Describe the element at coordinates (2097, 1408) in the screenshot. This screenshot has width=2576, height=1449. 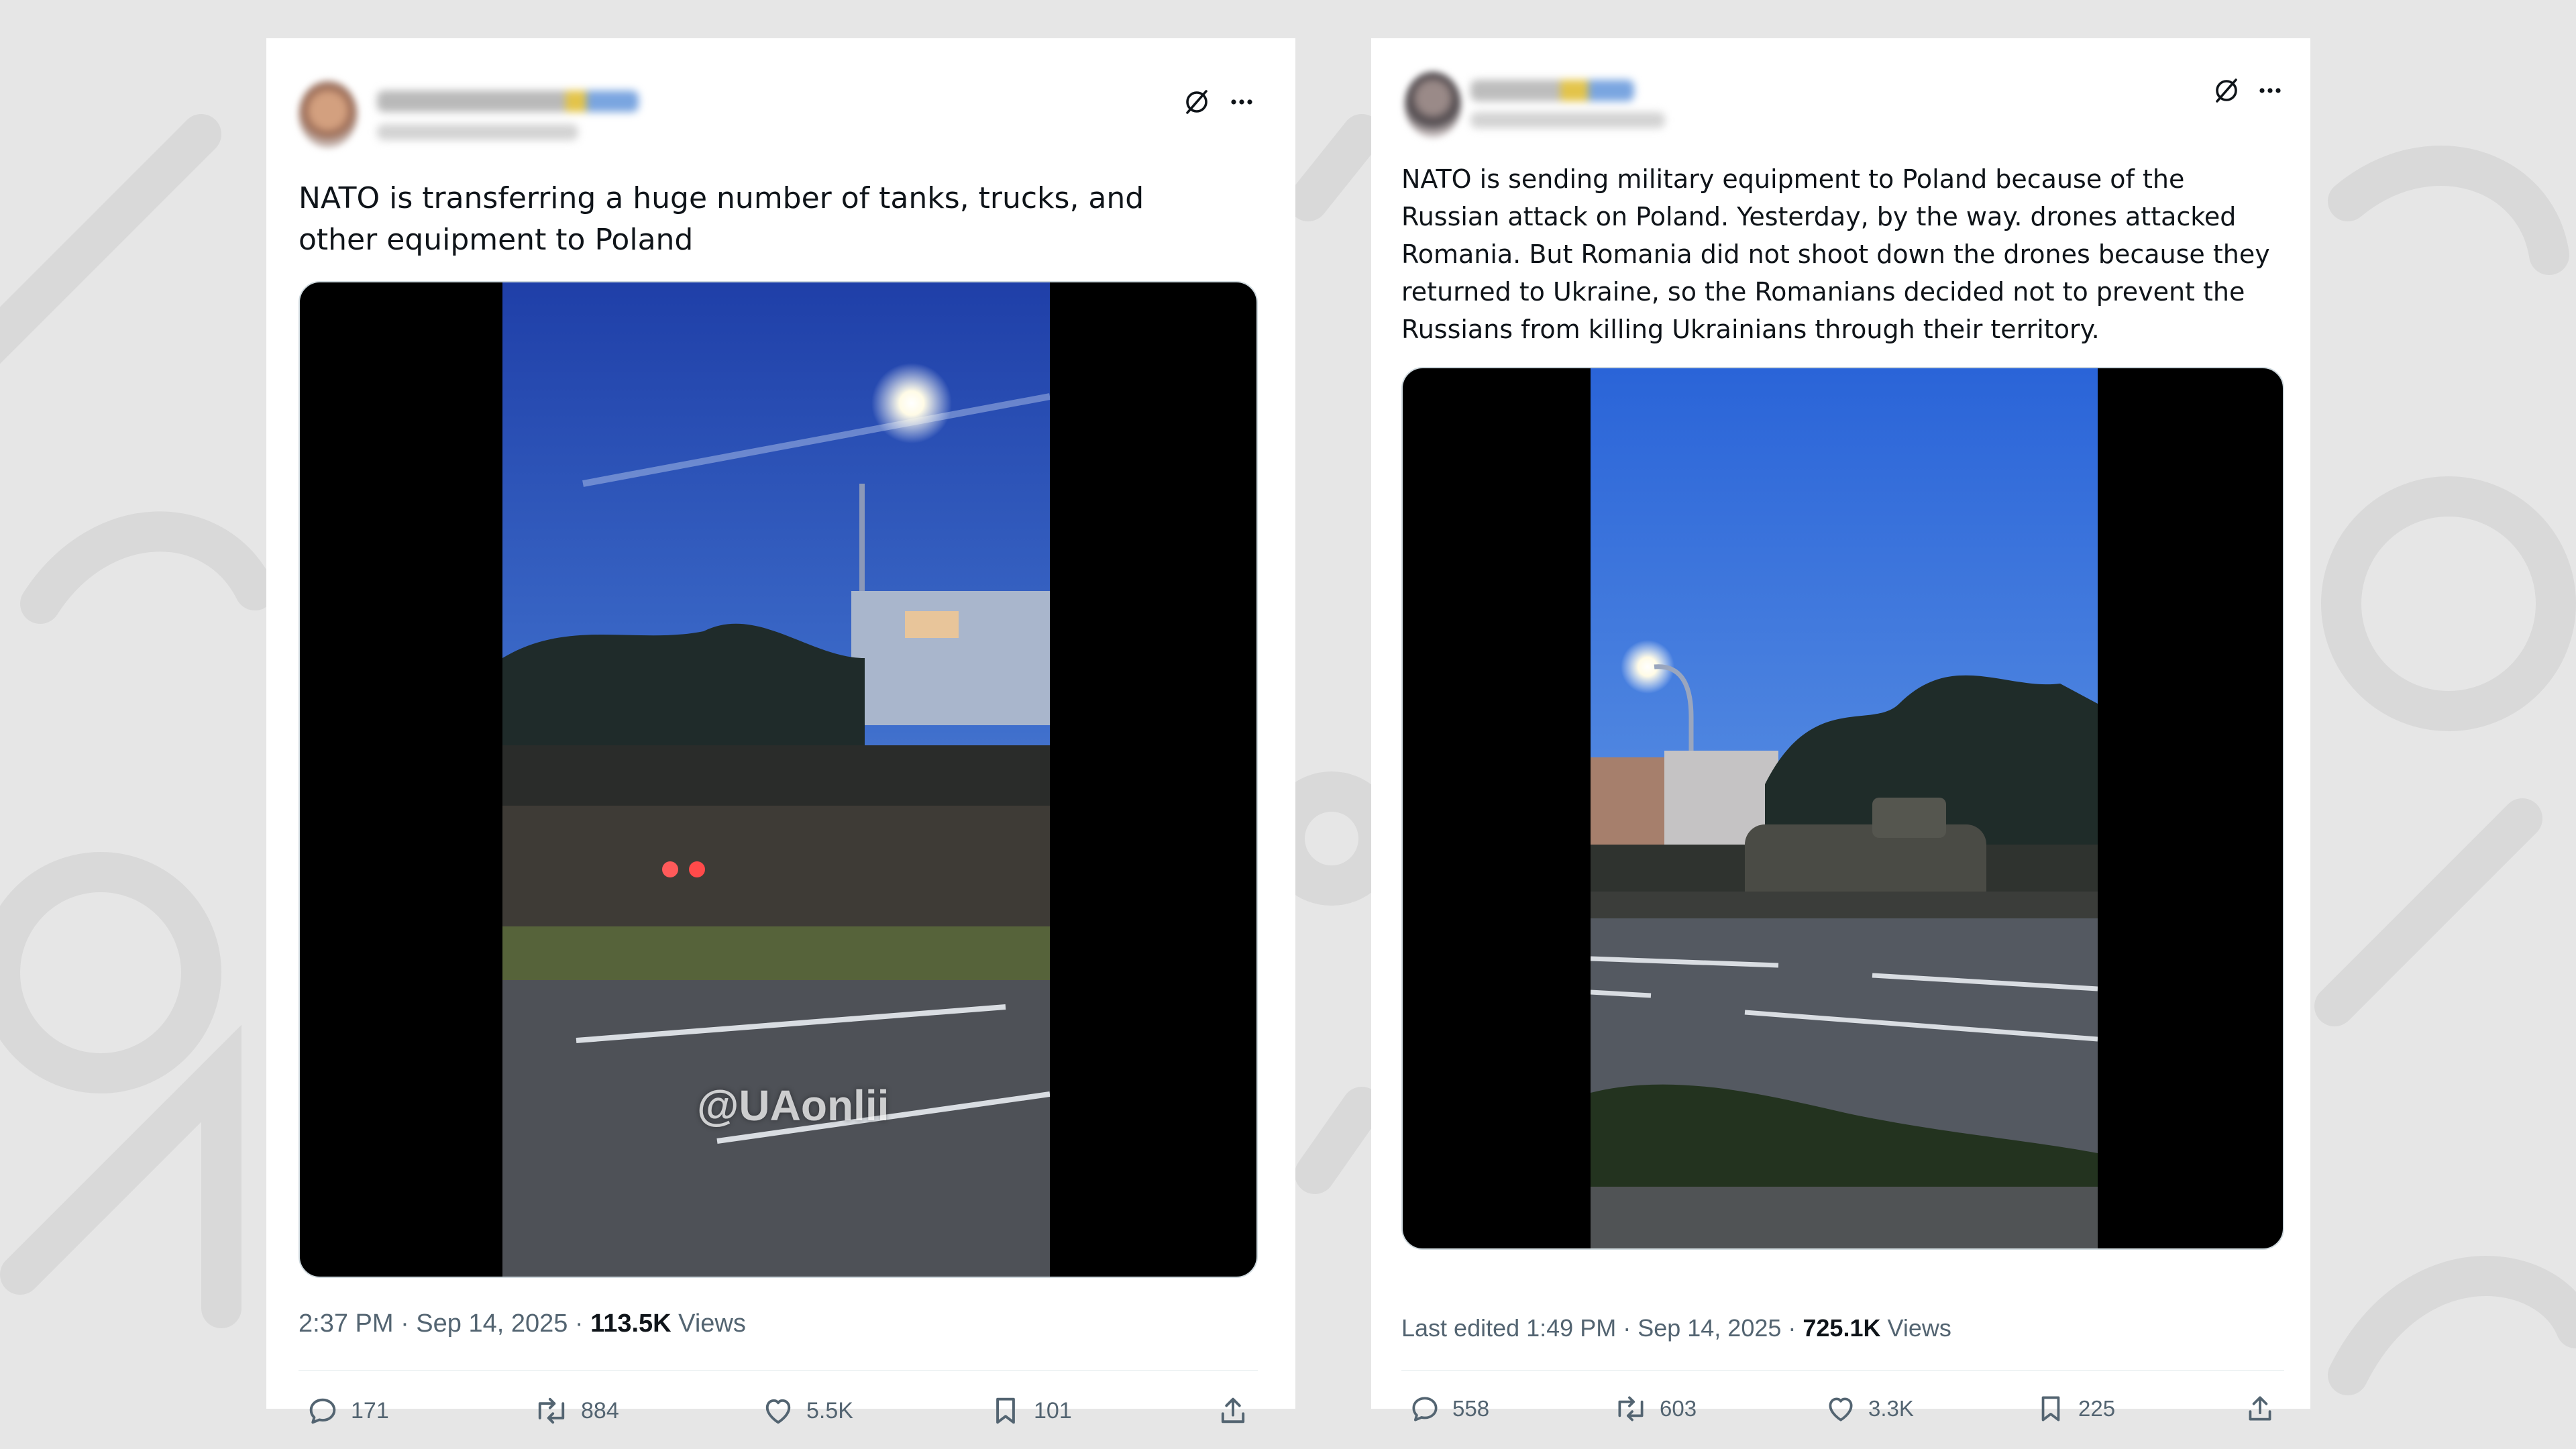
I see `bookmark-count: 225` at that location.